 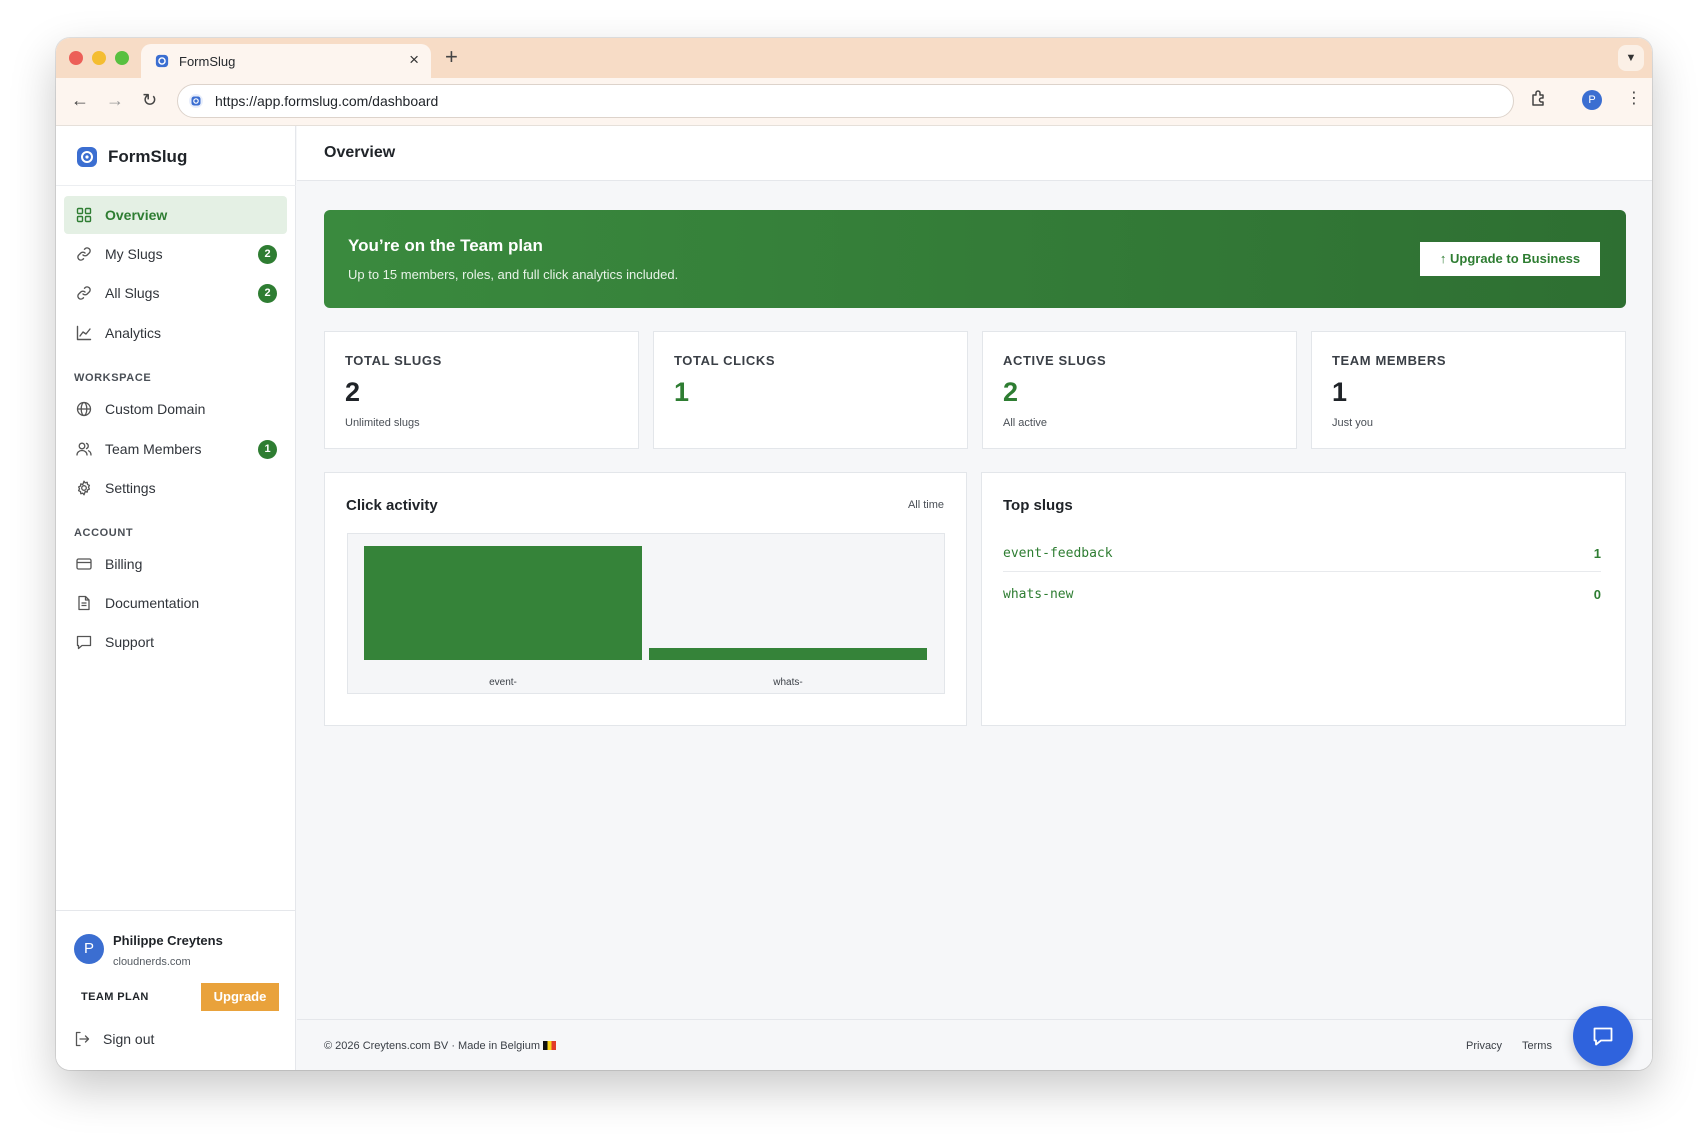 What do you see at coordinates (99, 58) in the screenshot?
I see `minimize-window-button` at bounding box center [99, 58].